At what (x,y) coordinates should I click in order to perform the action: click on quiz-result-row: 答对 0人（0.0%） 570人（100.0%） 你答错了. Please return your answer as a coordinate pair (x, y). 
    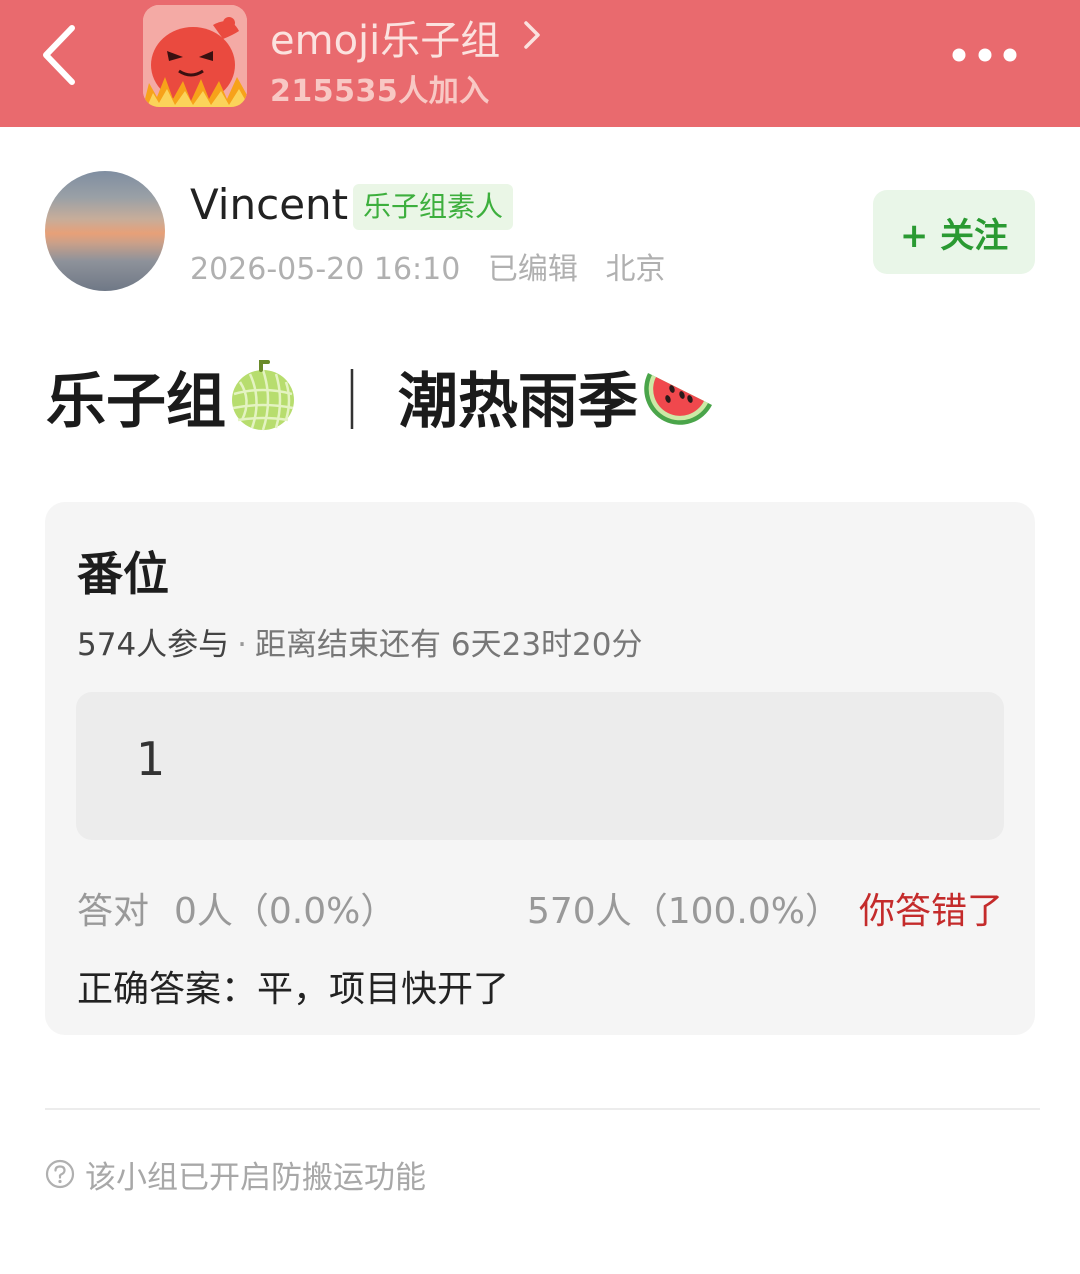
    Looking at the image, I should click on (541, 907).